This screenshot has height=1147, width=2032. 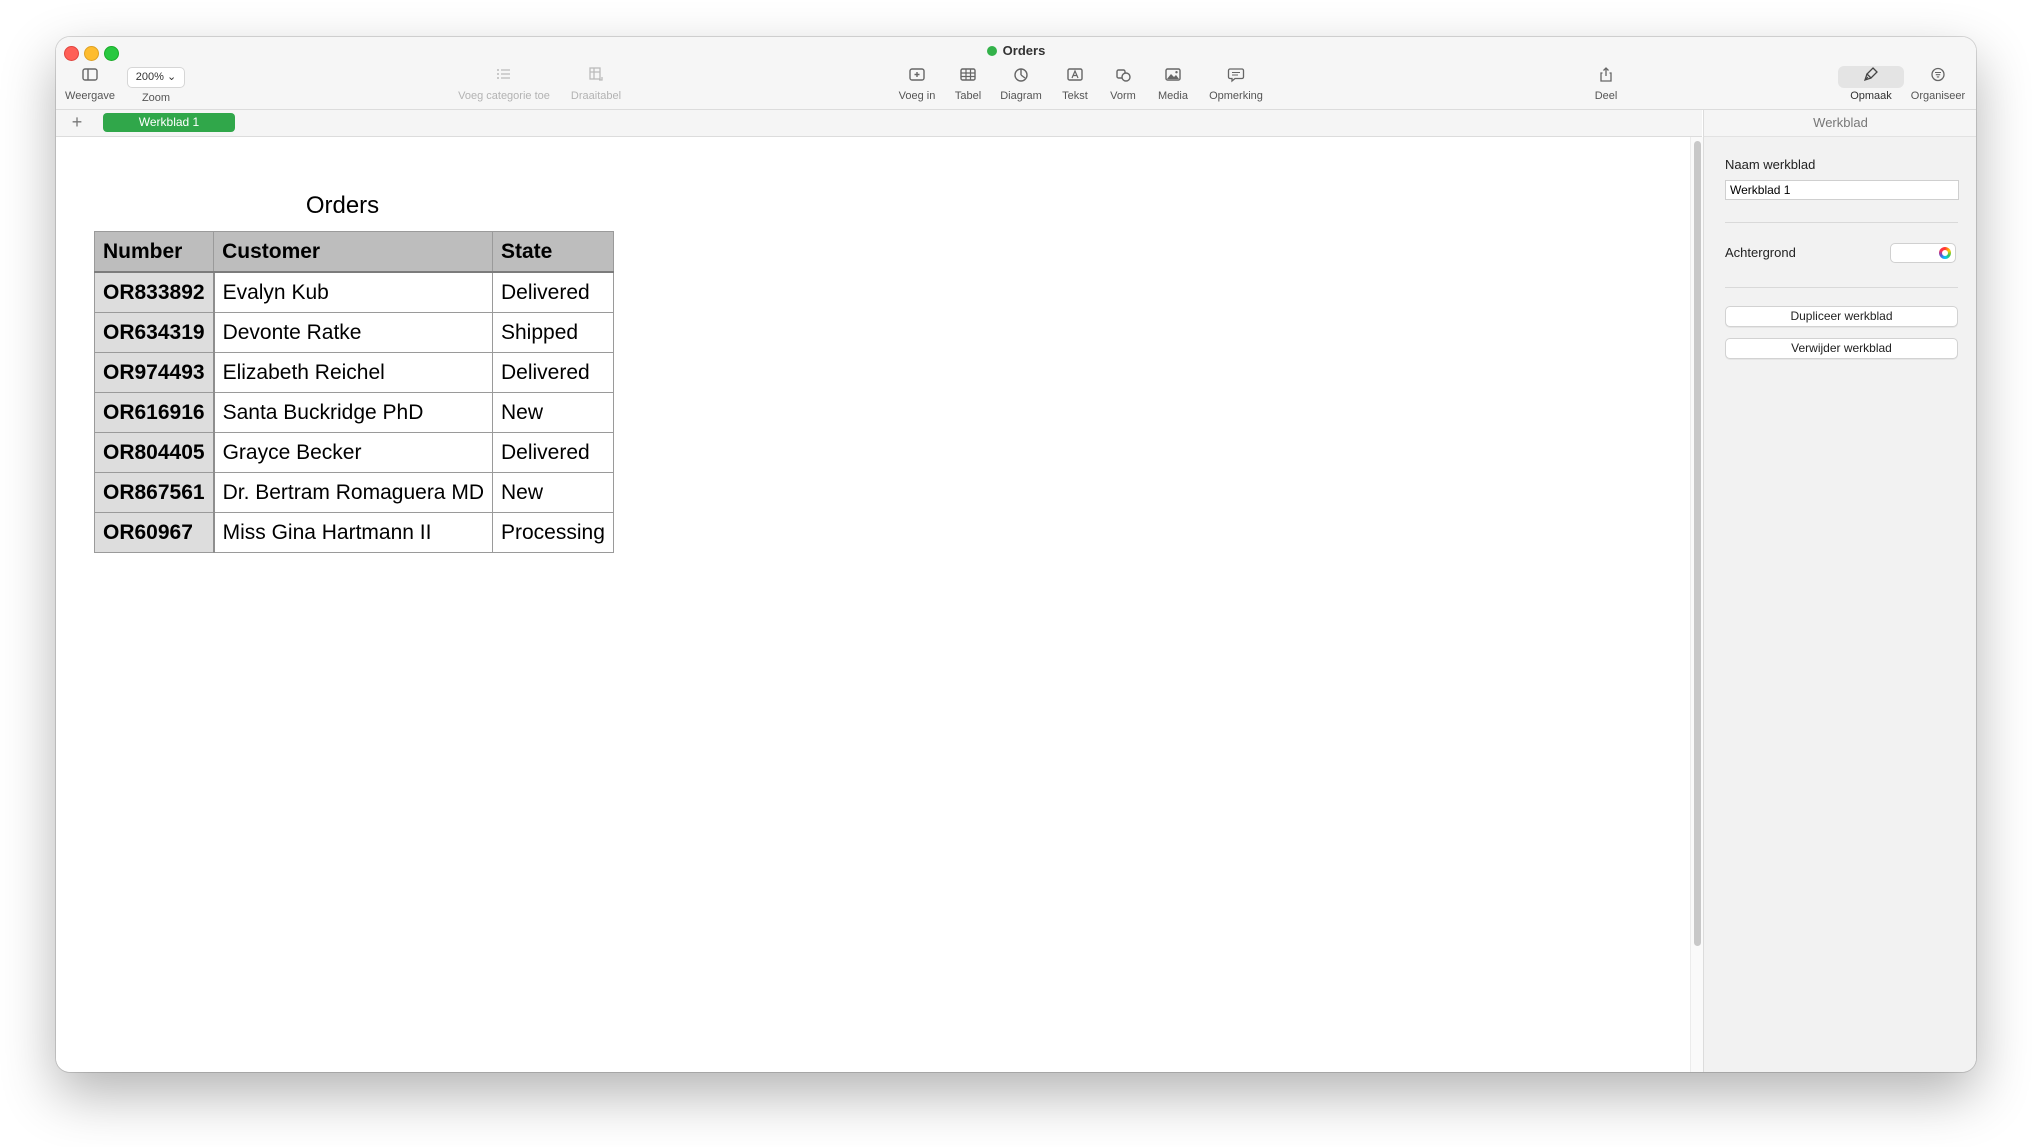 What do you see at coordinates (342, 206) in the screenshot?
I see `table-title: Orders` at bounding box center [342, 206].